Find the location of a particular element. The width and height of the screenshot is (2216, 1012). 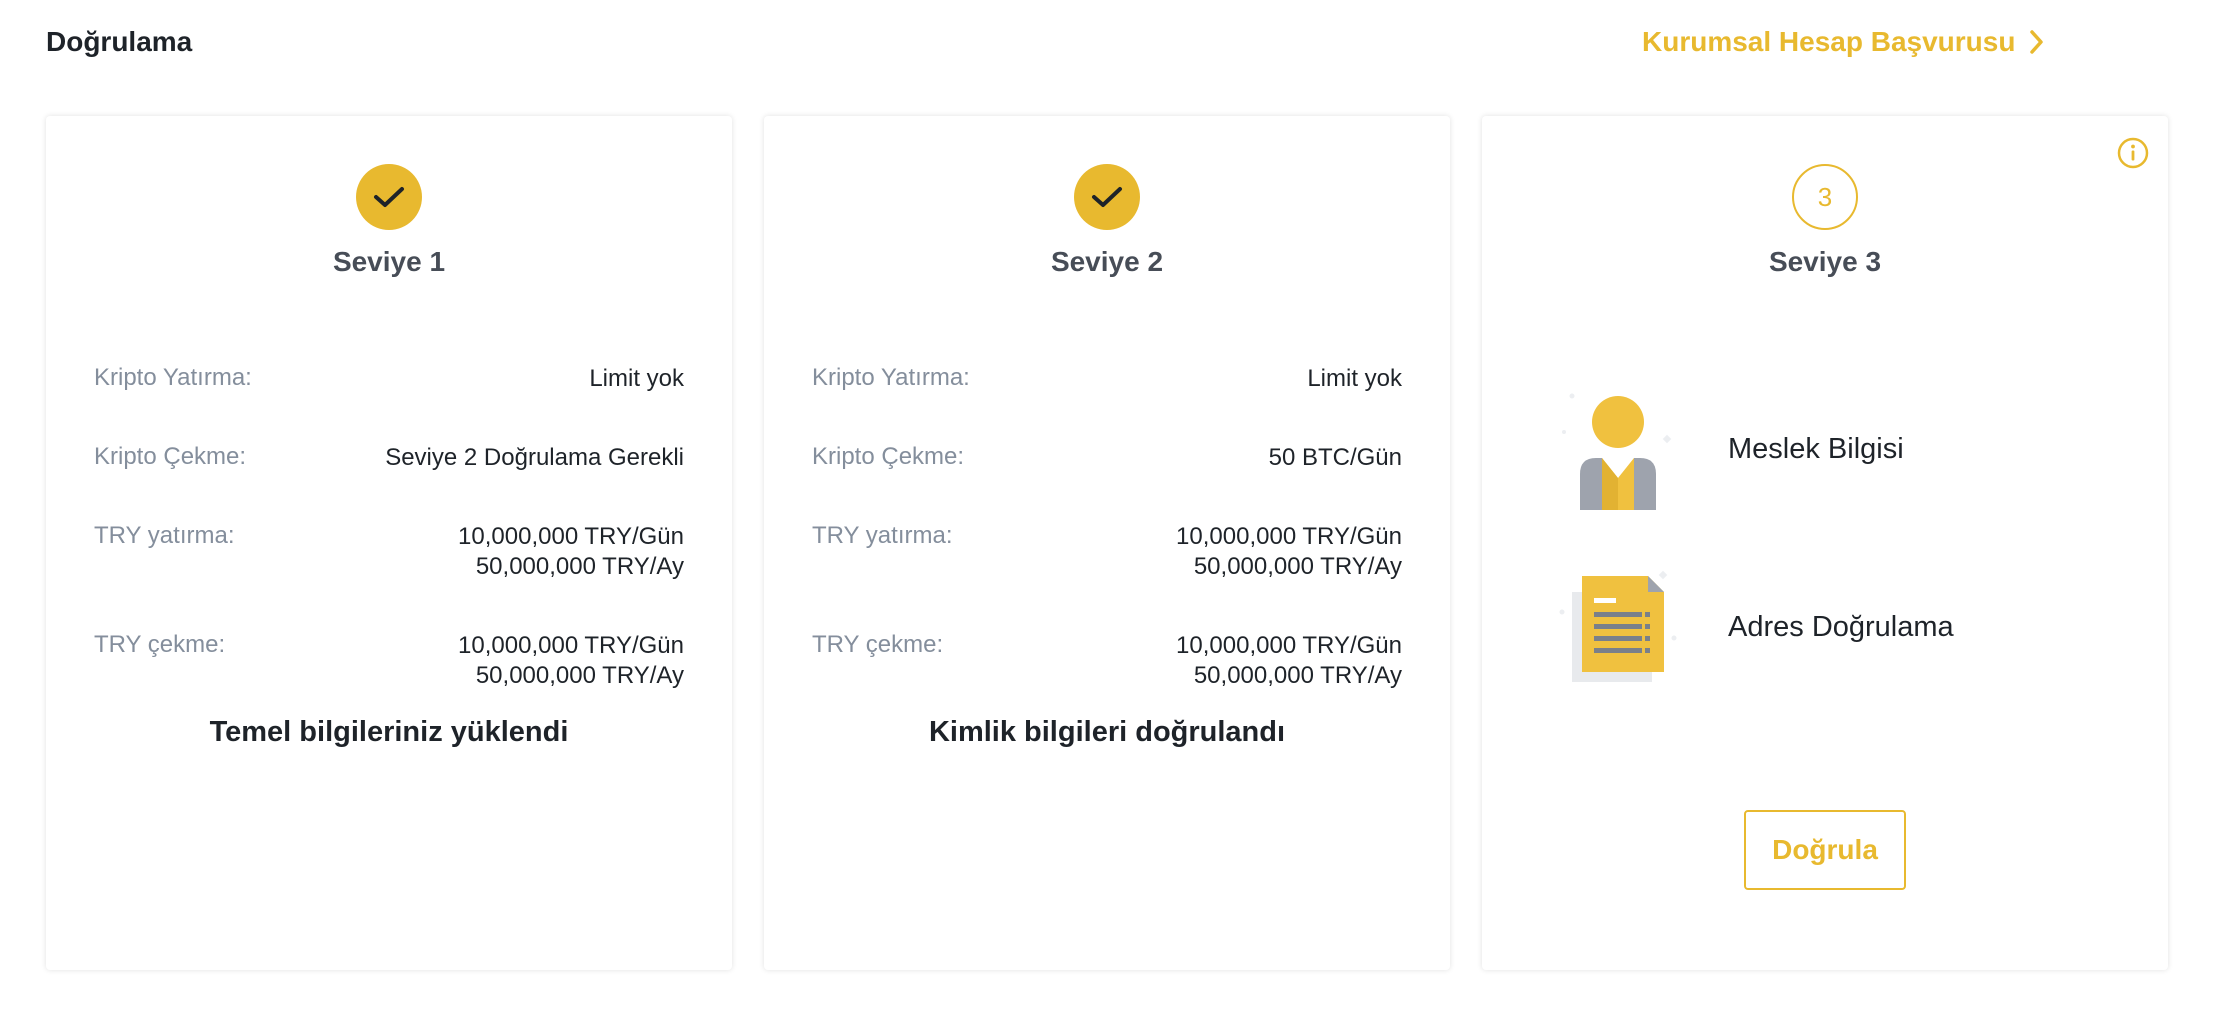

requirement-address: Adres Doğrulama is located at coordinates (1753, 627).